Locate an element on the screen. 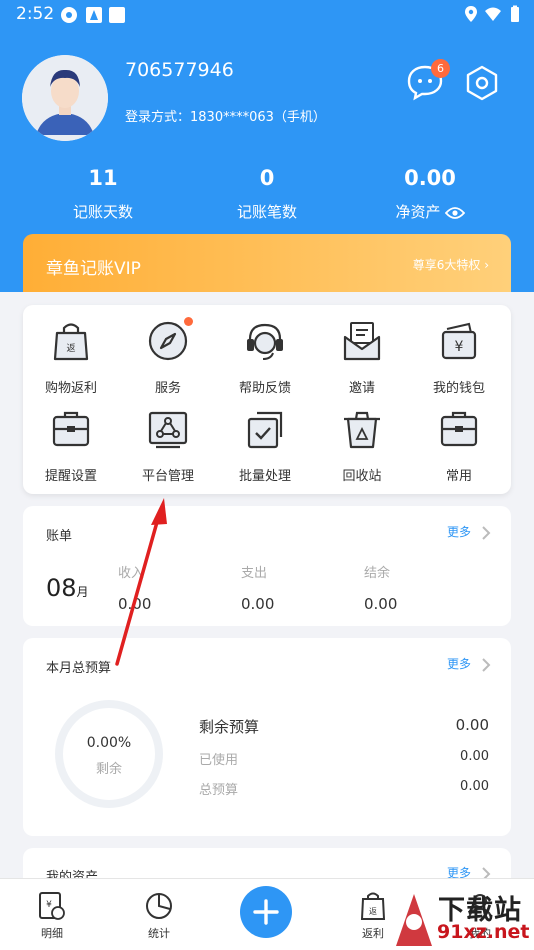 The width and height of the screenshot is (534, 950). grid-item-shopping-rebate: 返 购物返利 is located at coordinates (71, 352).